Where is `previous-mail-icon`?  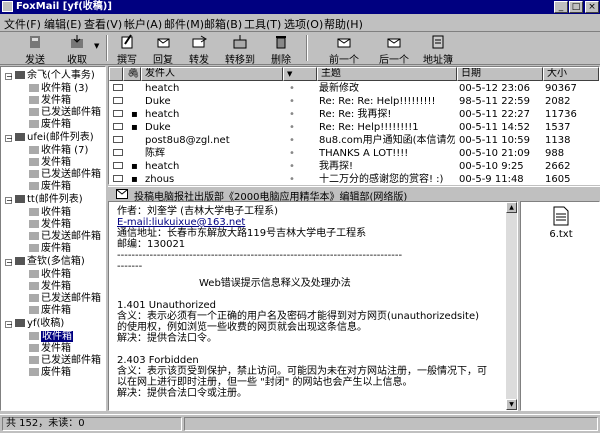 previous-mail-icon is located at coordinates (344, 43).